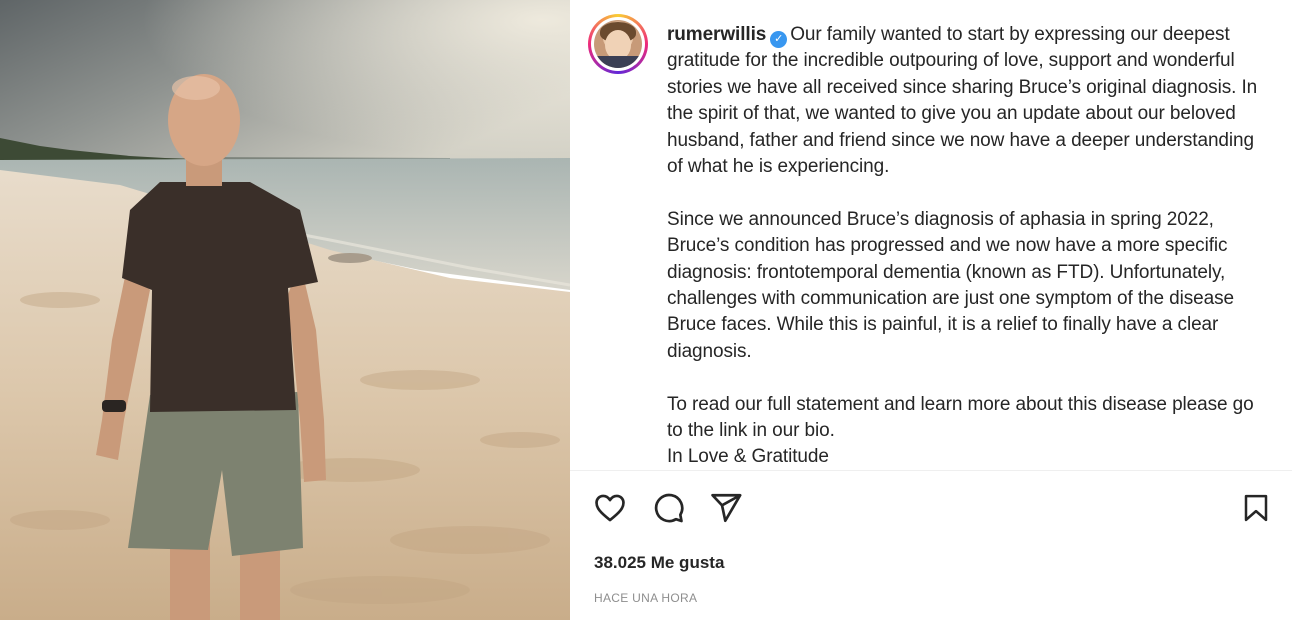  I want to click on comment-button, so click(668, 508).